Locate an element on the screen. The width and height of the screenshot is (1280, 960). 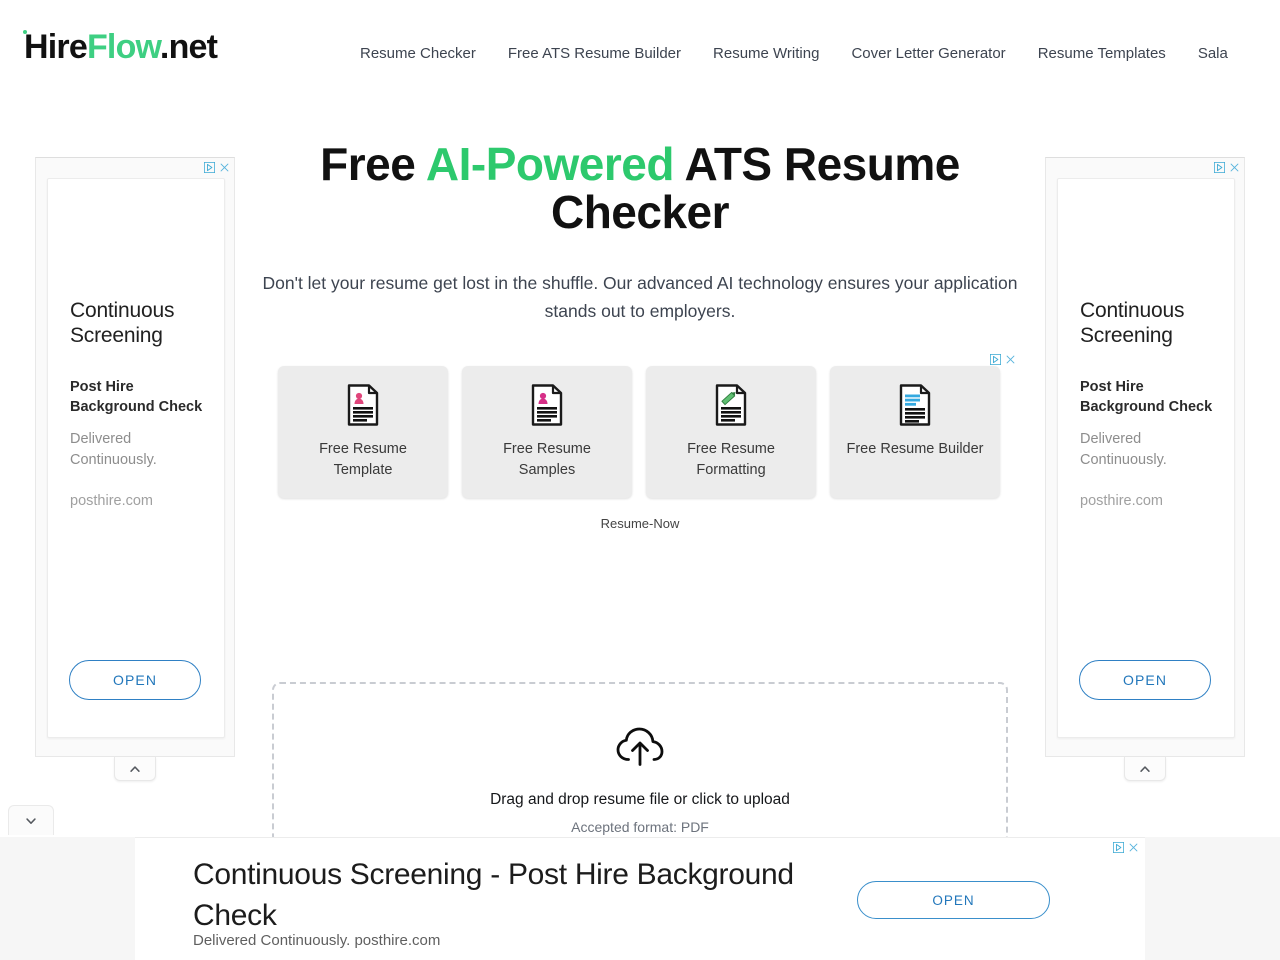
left-ad-subheadline: Post Hire Background Check is located at coordinates (136, 397).